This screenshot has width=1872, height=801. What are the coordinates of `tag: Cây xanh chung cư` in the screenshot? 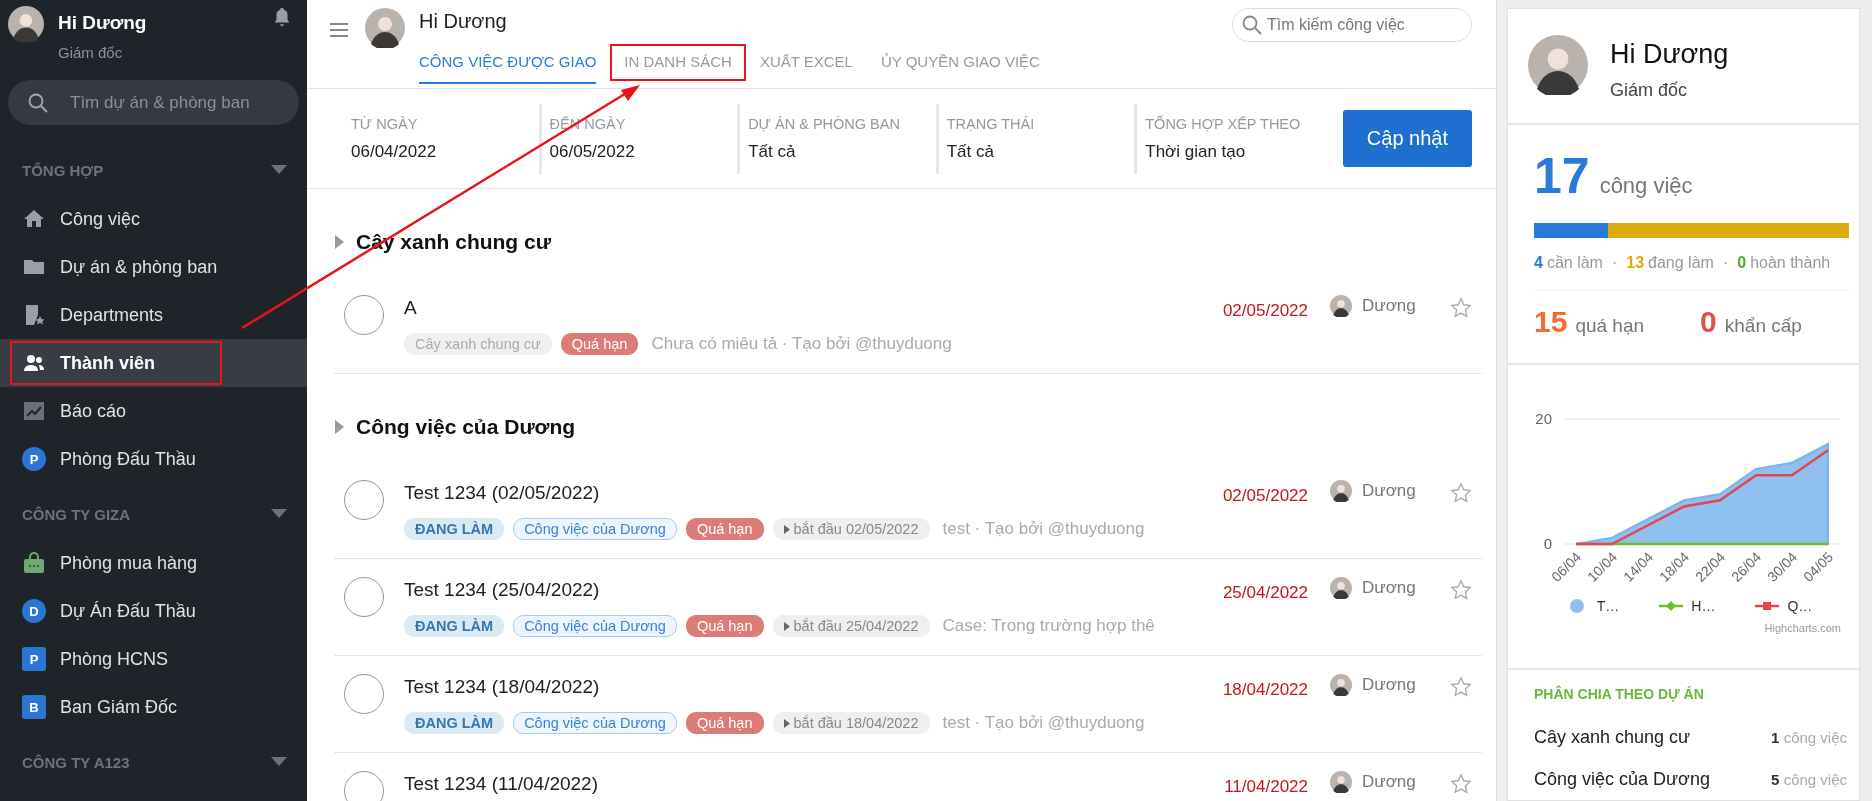 It's located at (478, 344).